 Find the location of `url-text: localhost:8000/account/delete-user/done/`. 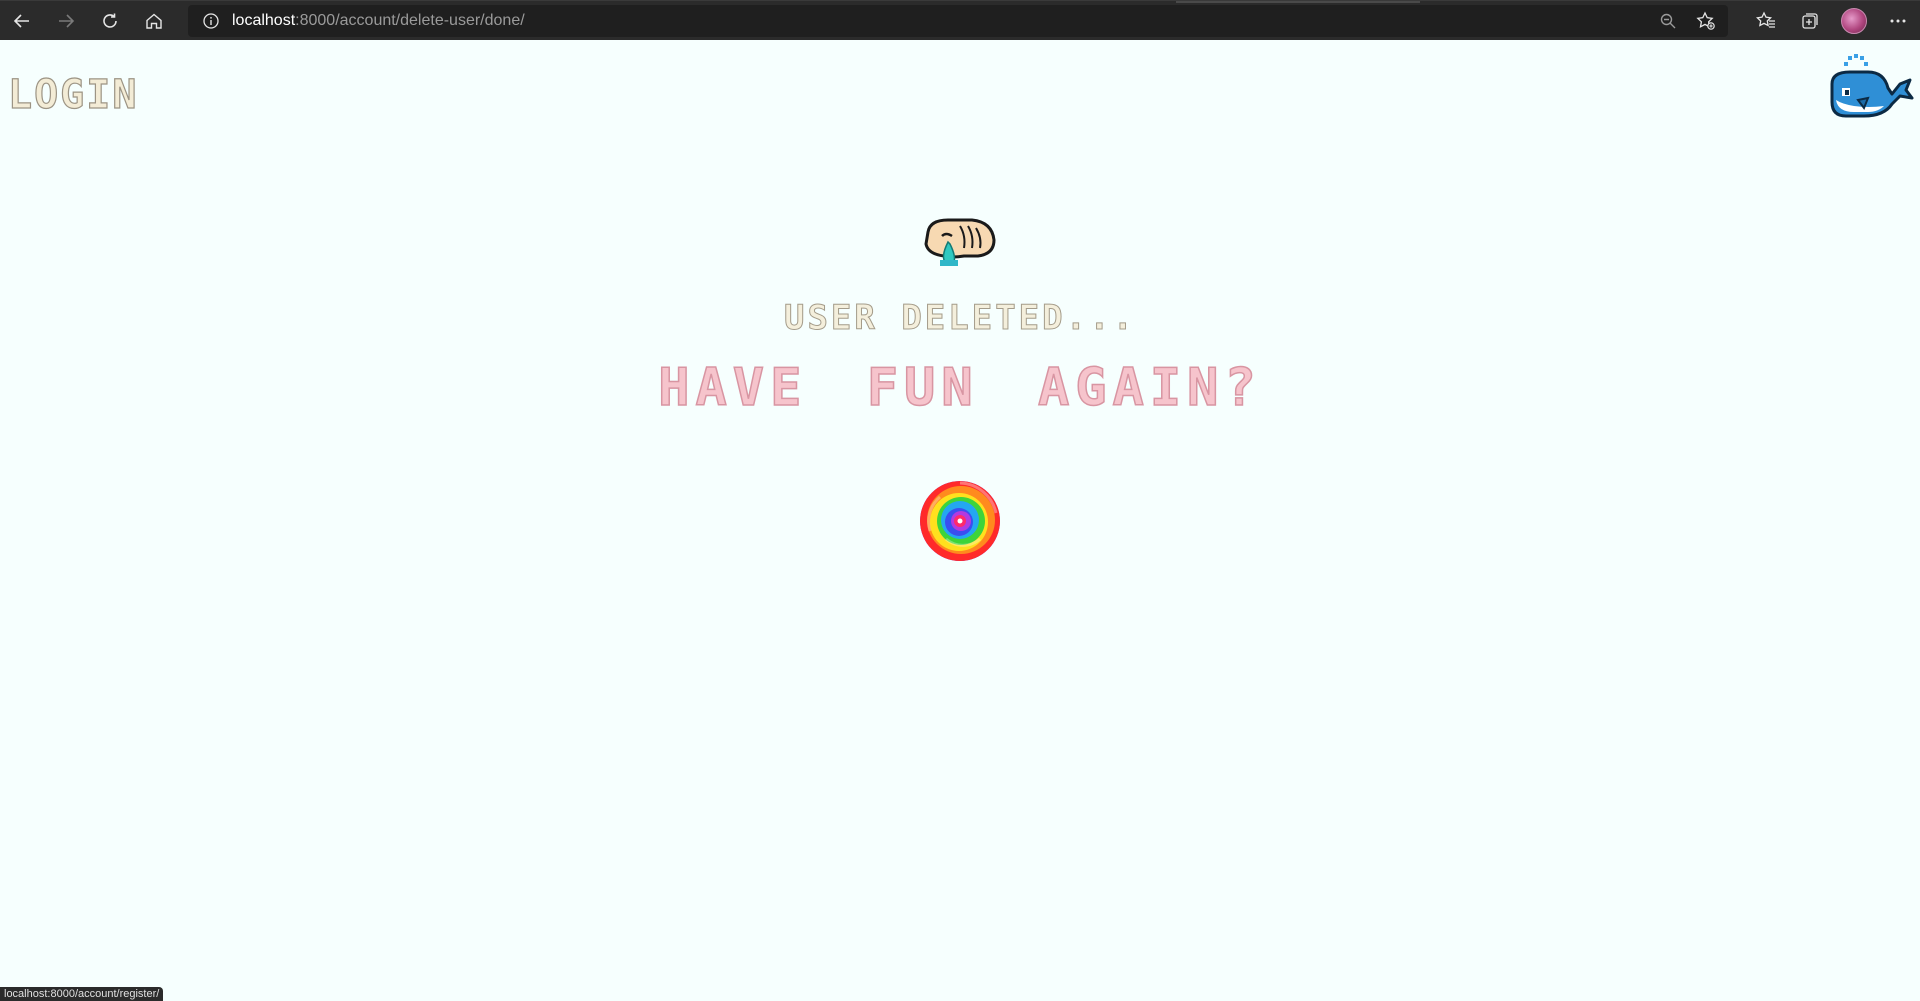

url-text: localhost:8000/account/delete-user/done/ is located at coordinates (378, 21).